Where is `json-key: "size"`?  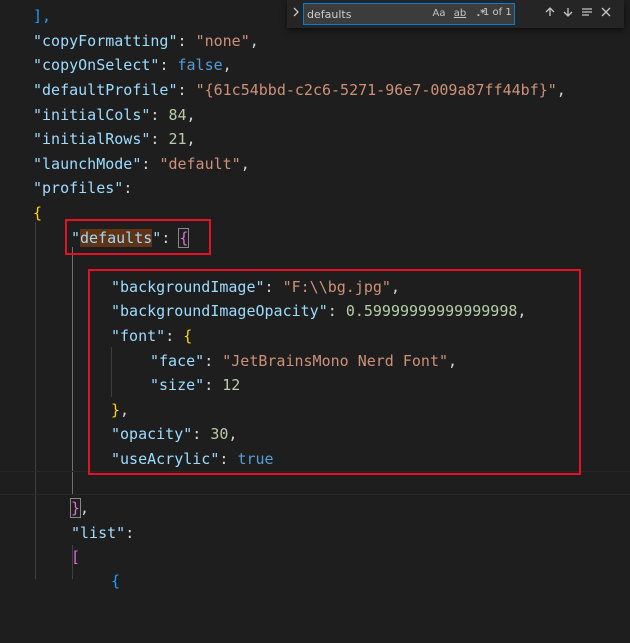 json-key: "size" is located at coordinates (177, 385).